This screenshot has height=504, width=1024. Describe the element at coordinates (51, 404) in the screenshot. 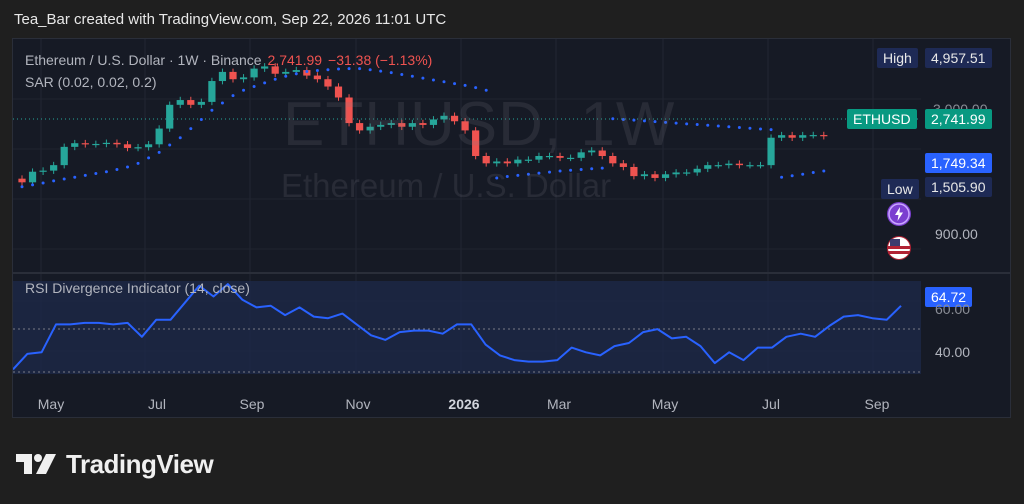

I see `time-label-may-2025: May` at that location.